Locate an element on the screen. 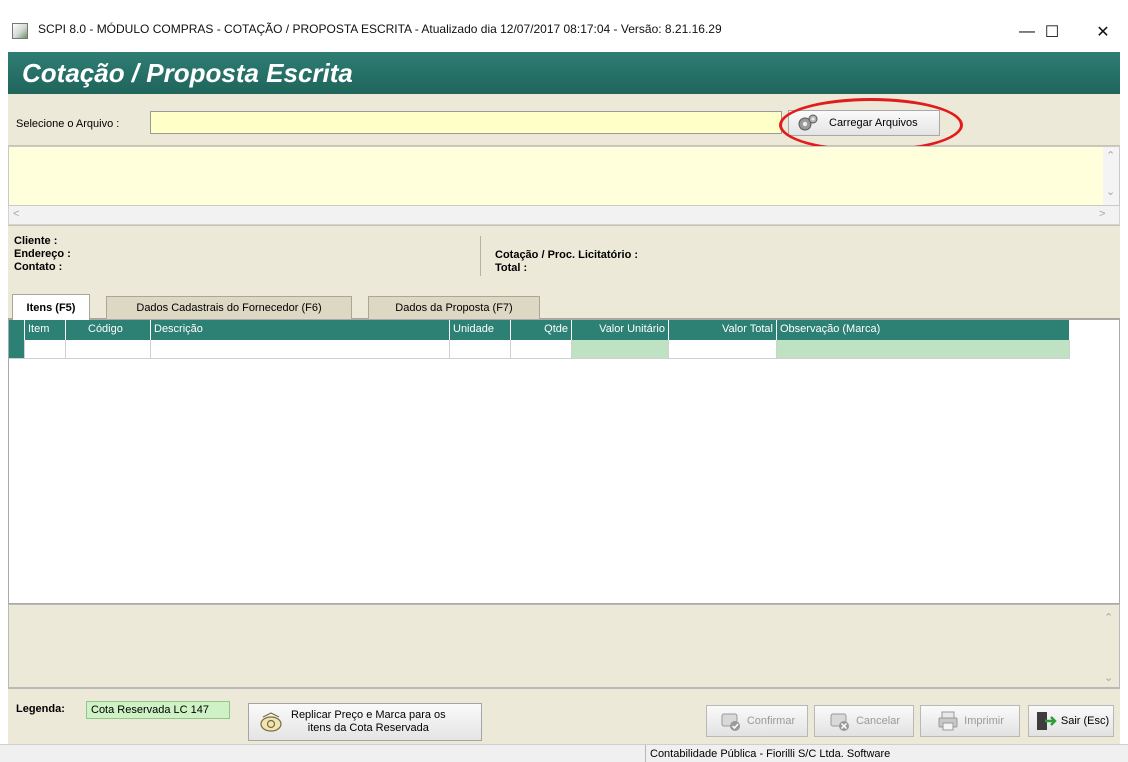 This screenshot has height=762, width=1128. confirm-button: Confirmar is located at coordinates (757, 721).